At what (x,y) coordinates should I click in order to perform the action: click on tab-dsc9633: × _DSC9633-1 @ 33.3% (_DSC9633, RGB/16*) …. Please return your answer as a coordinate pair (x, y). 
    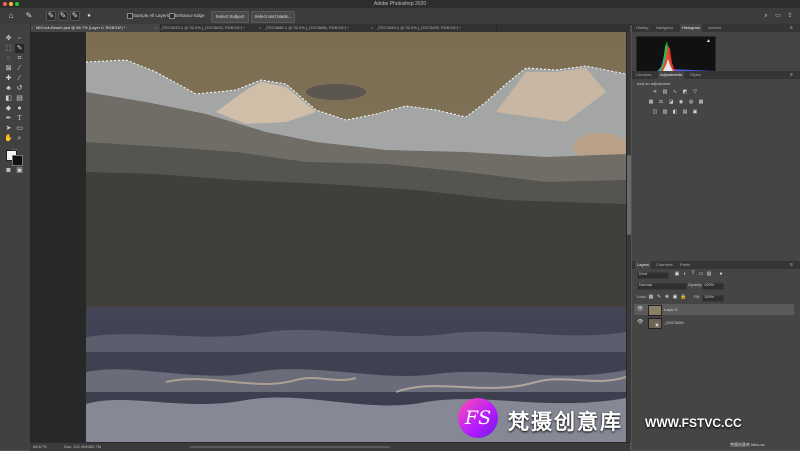
    Looking at the image, I should click on (209, 28).